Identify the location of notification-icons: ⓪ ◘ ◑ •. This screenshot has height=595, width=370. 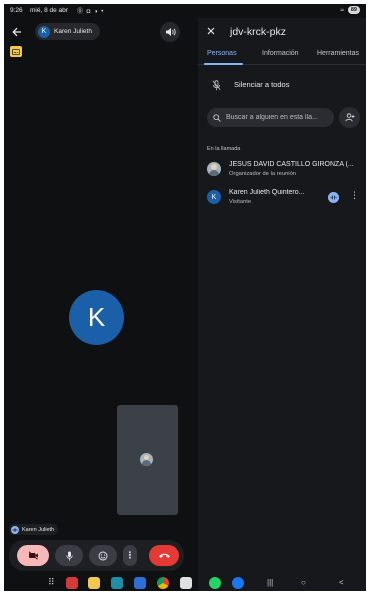
(91, 12).